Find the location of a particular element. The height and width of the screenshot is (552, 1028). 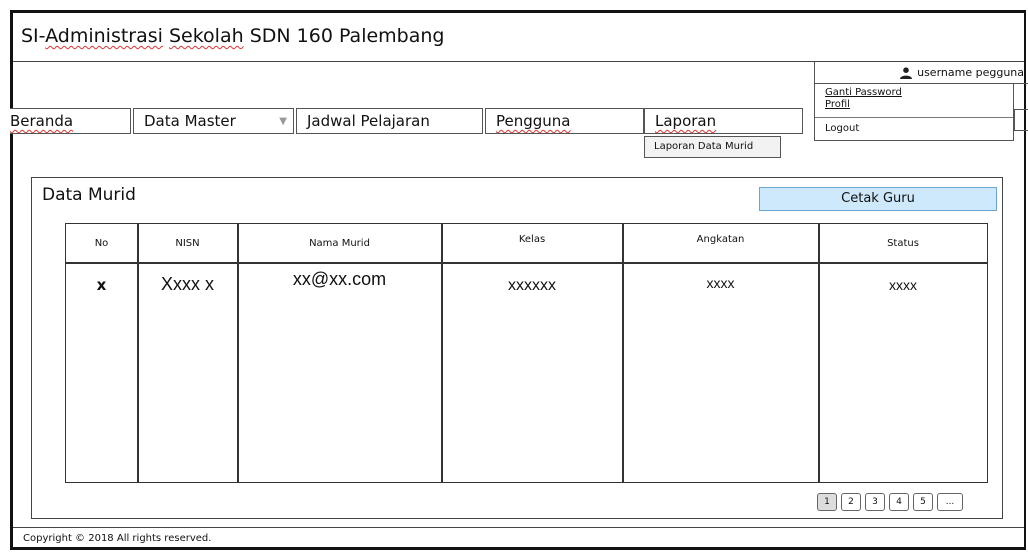

footer-copyright: Copyright © 2018 All rights reserved. is located at coordinates (518, 538).